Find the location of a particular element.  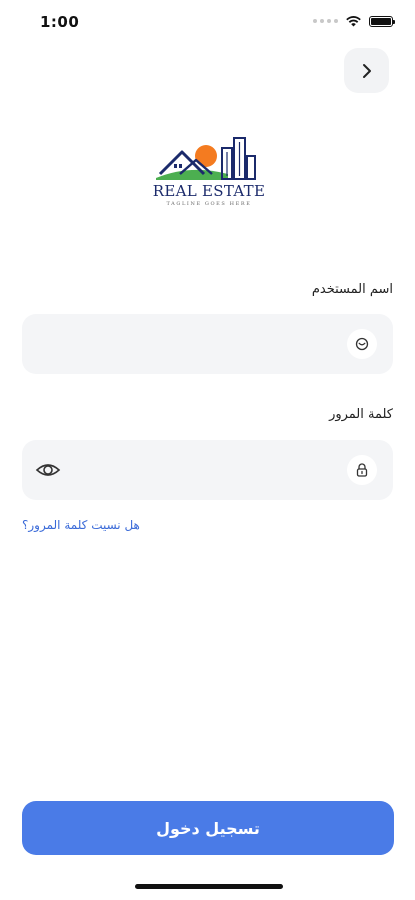

back-button is located at coordinates (366, 70).